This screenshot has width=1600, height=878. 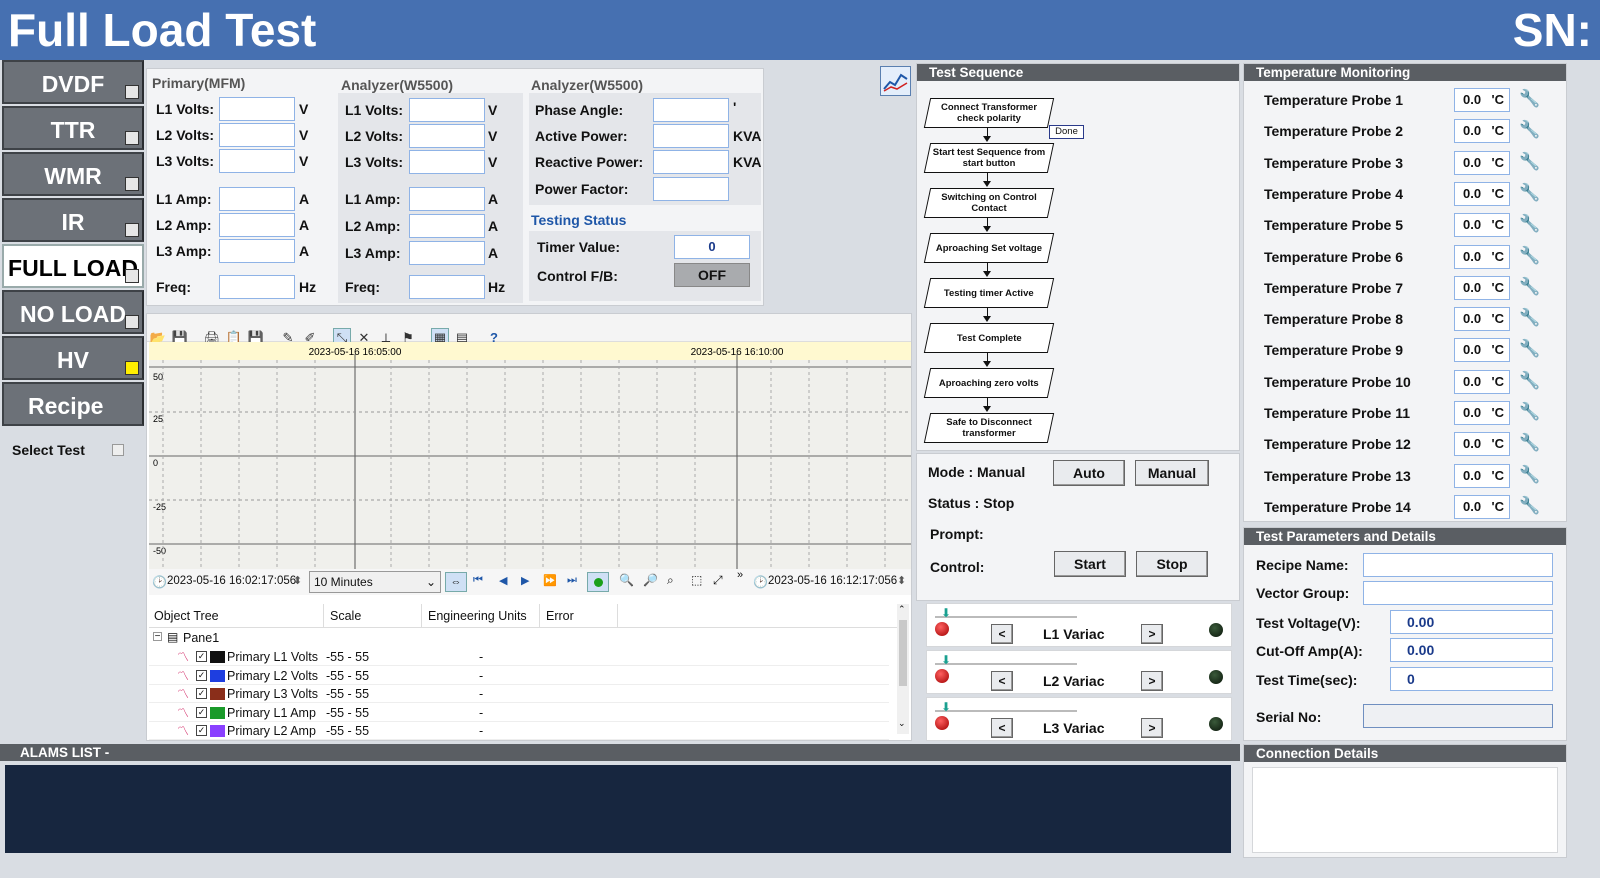 What do you see at coordinates (989, 338) in the screenshot?
I see `sequence-step-label: Test Complete` at bounding box center [989, 338].